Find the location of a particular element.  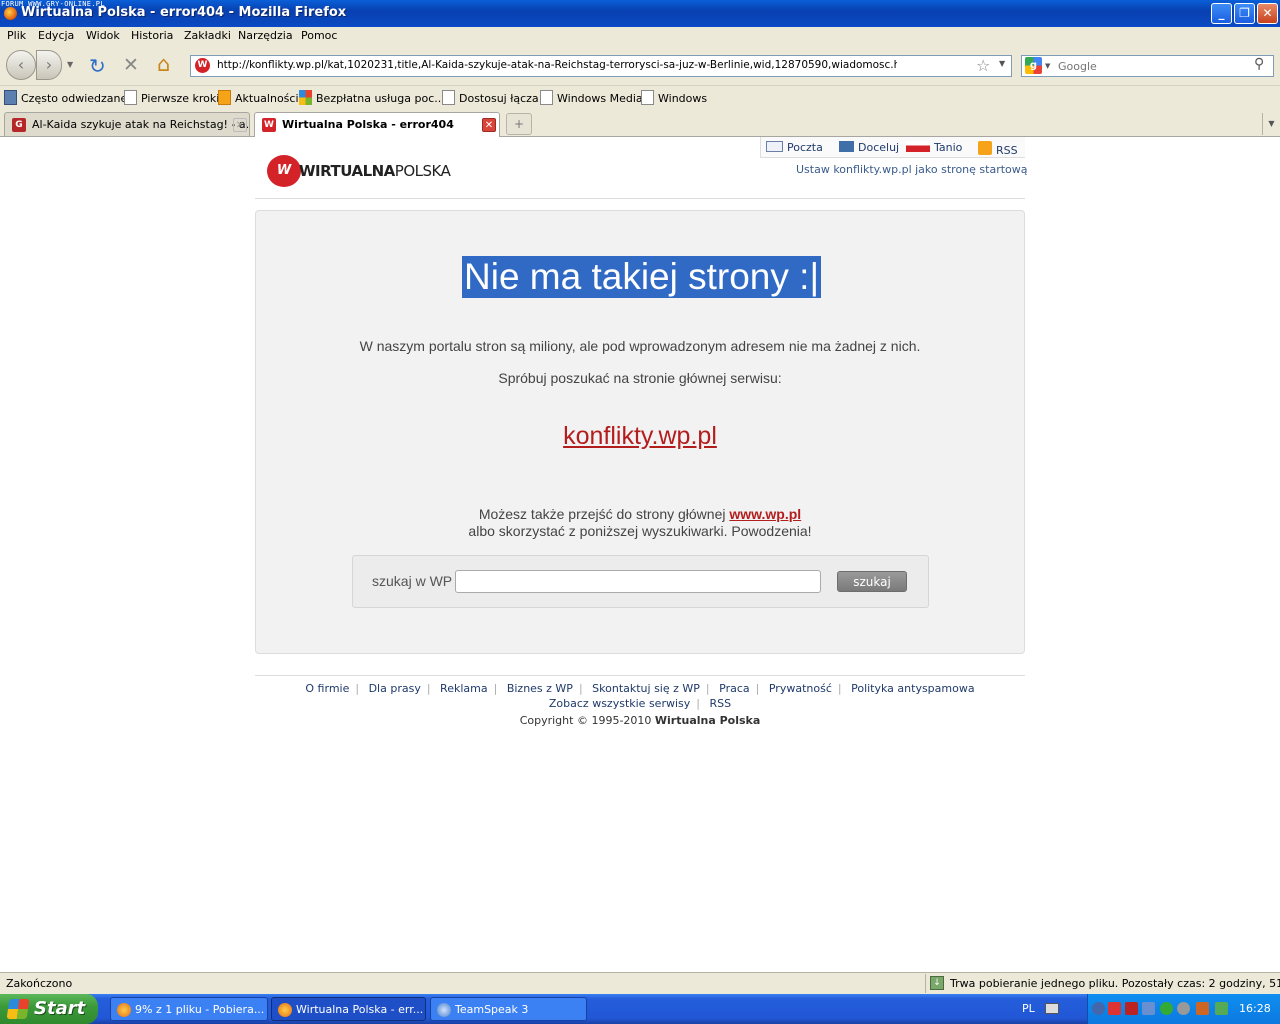

bookmark-star-icon: ☆ is located at coordinates (983, 65).